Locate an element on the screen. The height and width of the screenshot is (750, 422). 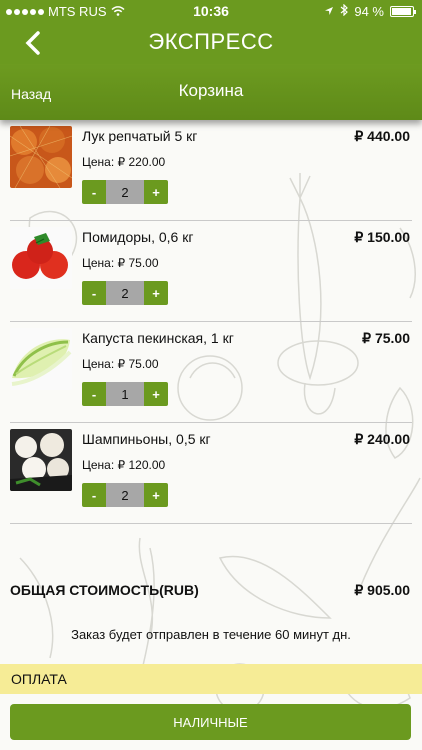
bluetooth-icon is located at coordinates (344, 11).